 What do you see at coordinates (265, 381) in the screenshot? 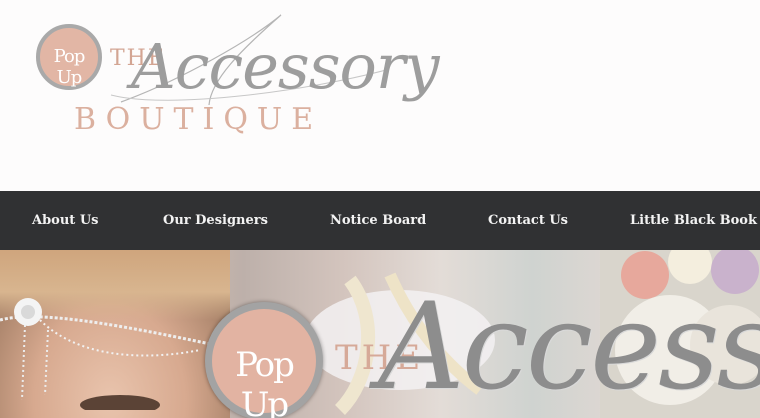
I see `hero-badge-text: Pop Up` at bounding box center [265, 381].